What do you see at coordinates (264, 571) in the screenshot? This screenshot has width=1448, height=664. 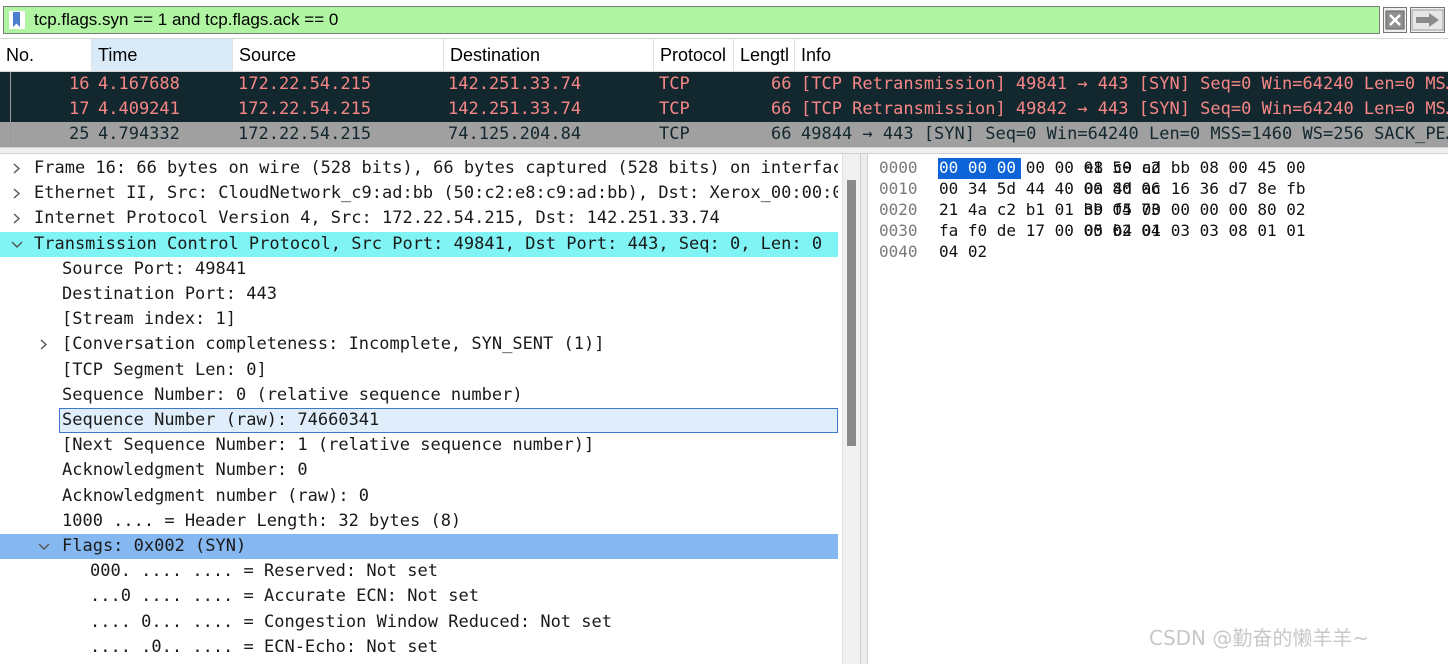 I see `detail-text: 000. .... .... = Reserved: Not set` at bounding box center [264, 571].